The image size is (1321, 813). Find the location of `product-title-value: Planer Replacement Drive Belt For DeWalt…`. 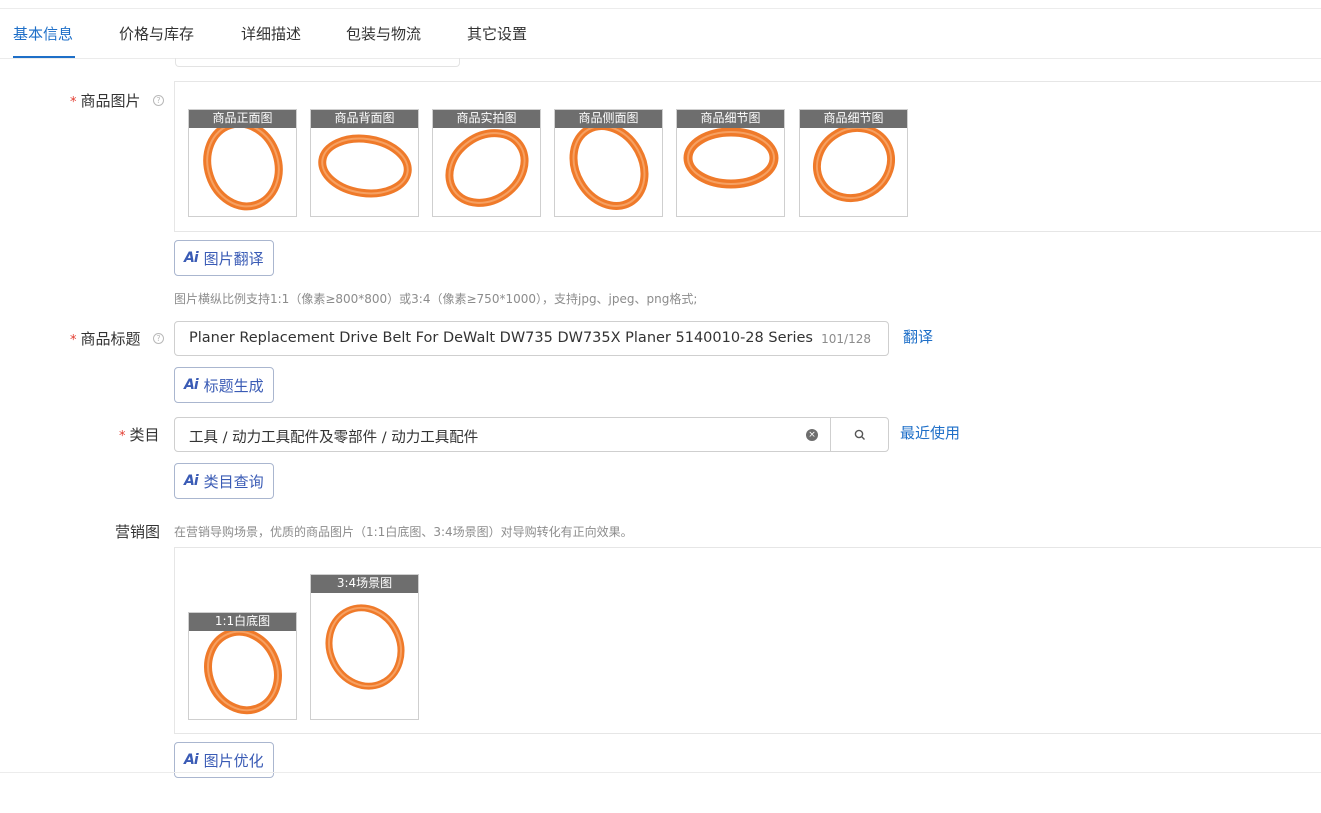

product-title-value: Planer Replacement Drive Belt For DeWalt… is located at coordinates (501, 338).